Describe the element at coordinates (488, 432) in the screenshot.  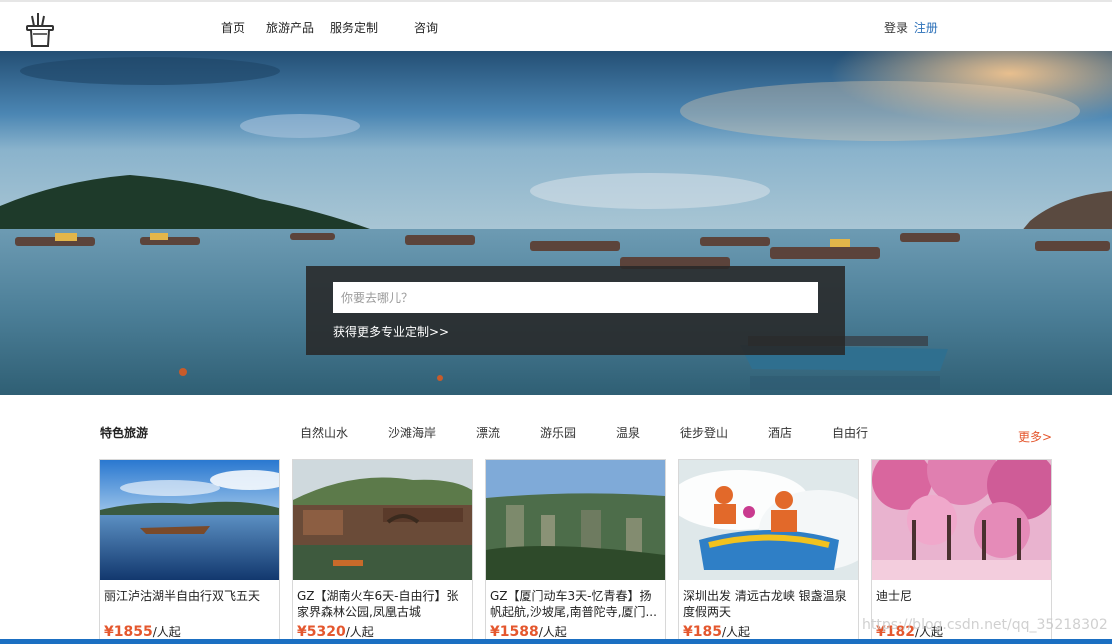
I see `tab-rafting: 漂流` at that location.